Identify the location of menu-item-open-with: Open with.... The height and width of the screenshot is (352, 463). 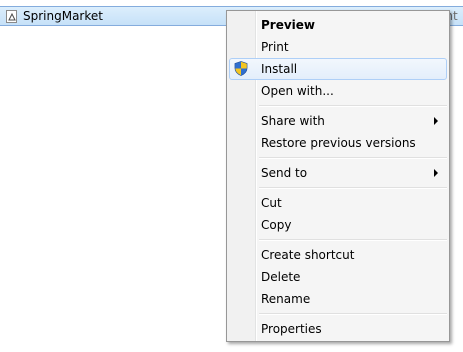
(338, 91).